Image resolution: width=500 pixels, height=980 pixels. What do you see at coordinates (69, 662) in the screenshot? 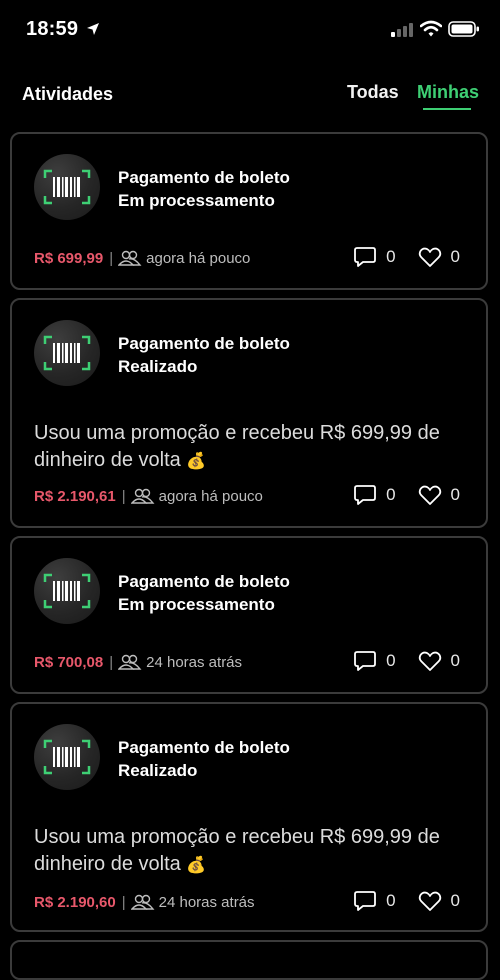
I see `payment-amount: R$ 700,08` at bounding box center [69, 662].